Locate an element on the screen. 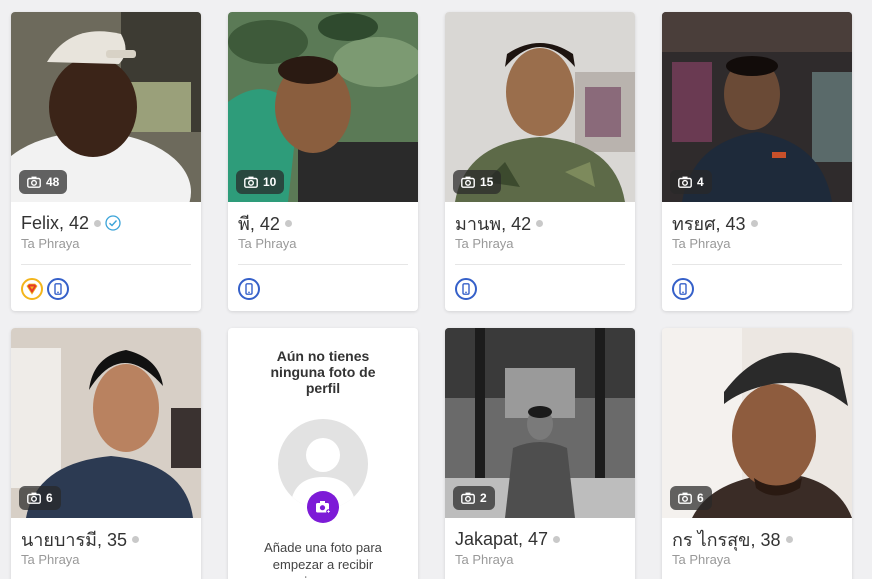 This screenshot has width=872, height=579. profile-name: พี, 42 is located at coordinates (259, 223).